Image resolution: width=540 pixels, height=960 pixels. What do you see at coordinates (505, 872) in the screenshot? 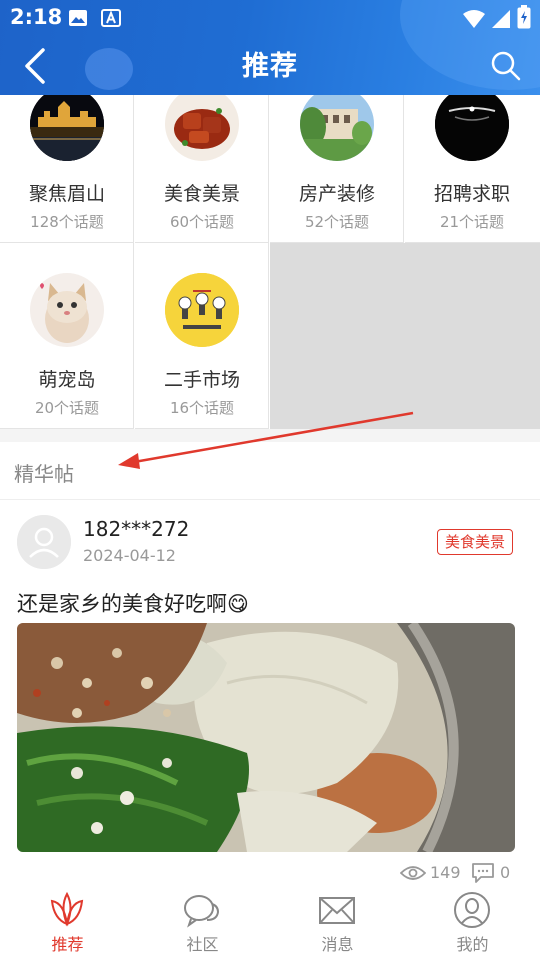
I see `comments-count: 0` at bounding box center [505, 872].